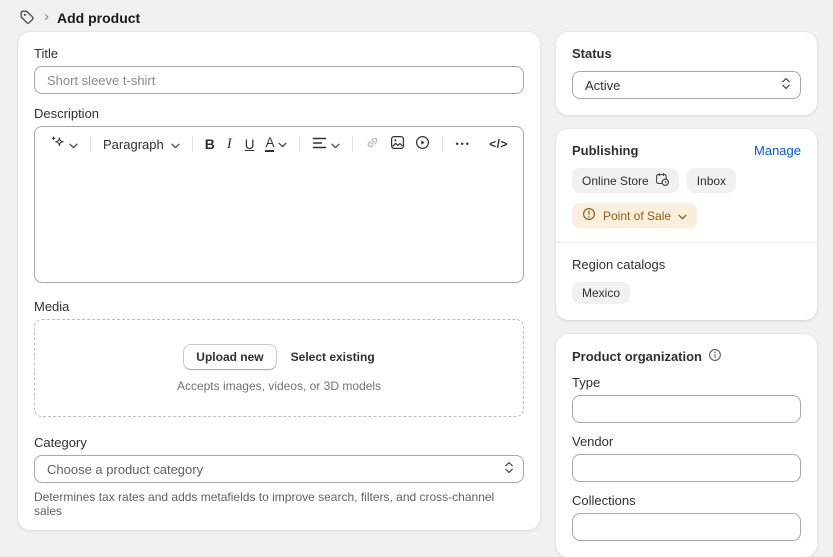 This screenshot has height=557, width=833. I want to click on region-catalog-badges: Mexico, so click(686, 293).